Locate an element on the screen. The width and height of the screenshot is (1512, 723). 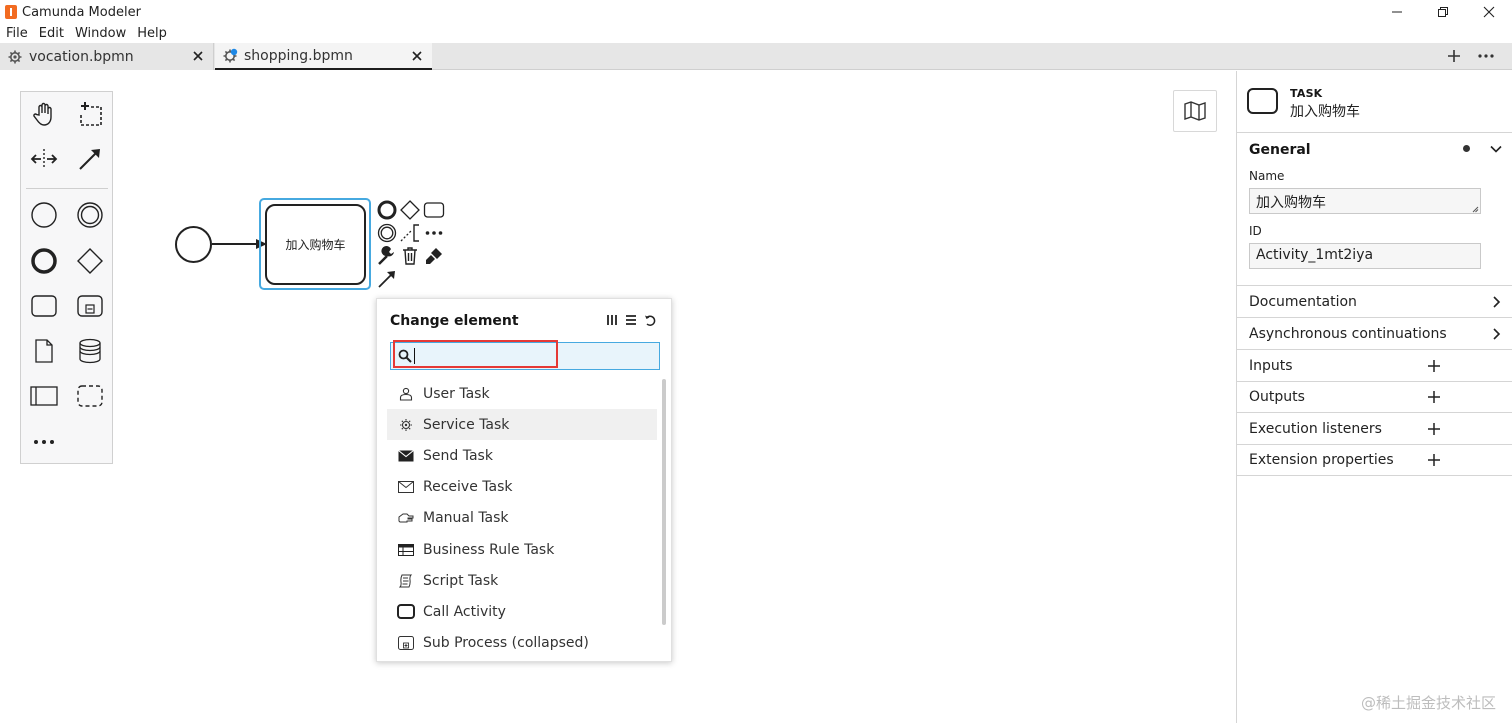
wrench-icon is located at coordinates (386, 255).